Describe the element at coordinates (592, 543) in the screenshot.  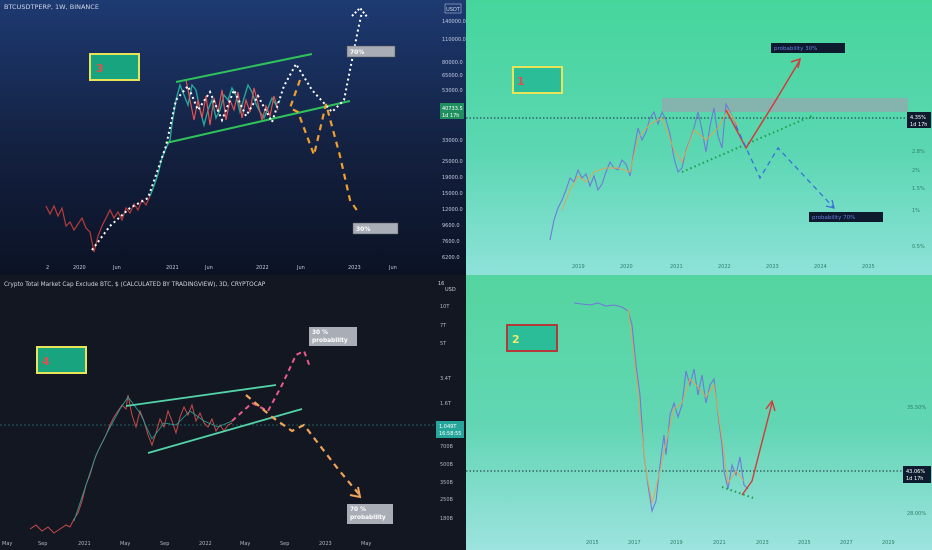
I see `time-tick: 2015` at that location.